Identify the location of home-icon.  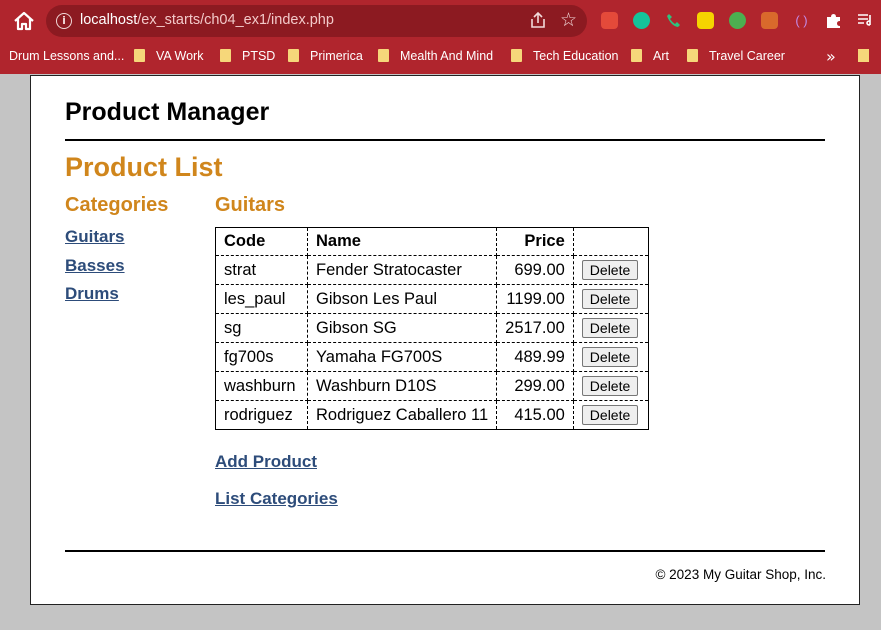
(24, 21).